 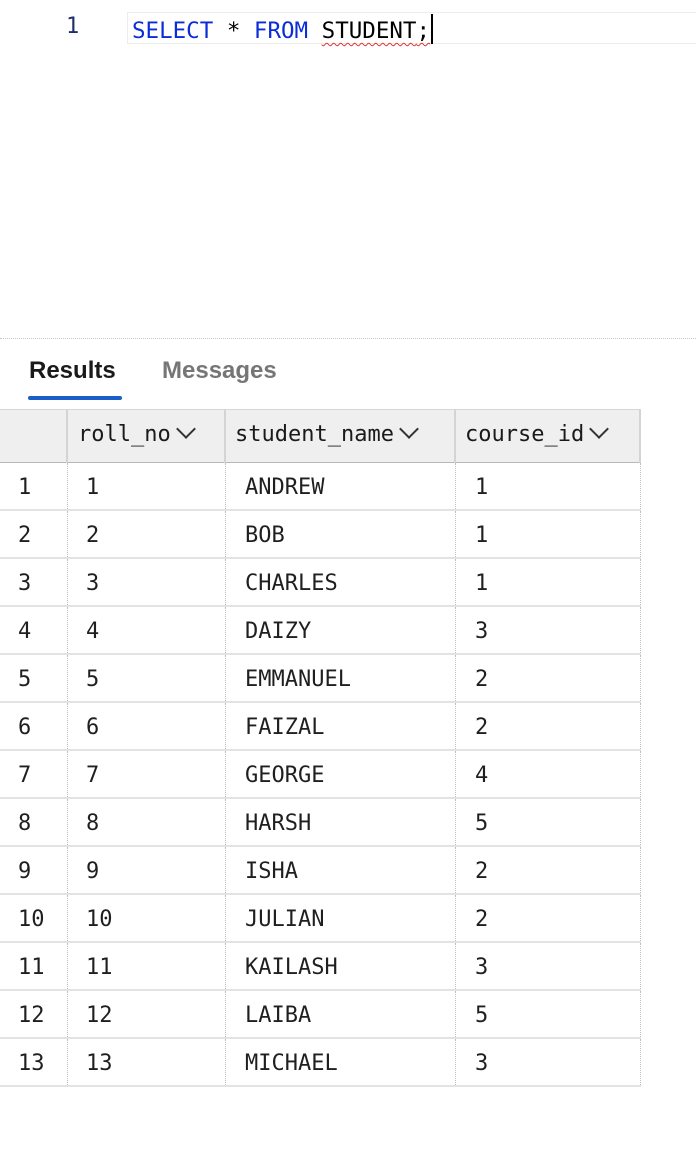 What do you see at coordinates (341, 582) in the screenshot?
I see `cell-student-name: CHARLES` at bounding box center [341, 582].